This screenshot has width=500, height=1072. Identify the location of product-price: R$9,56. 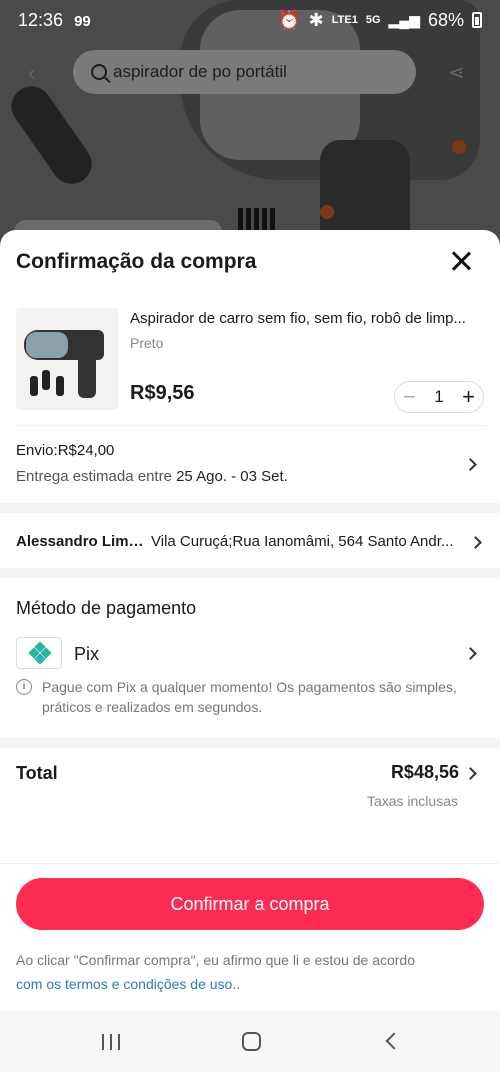
(162, 393).